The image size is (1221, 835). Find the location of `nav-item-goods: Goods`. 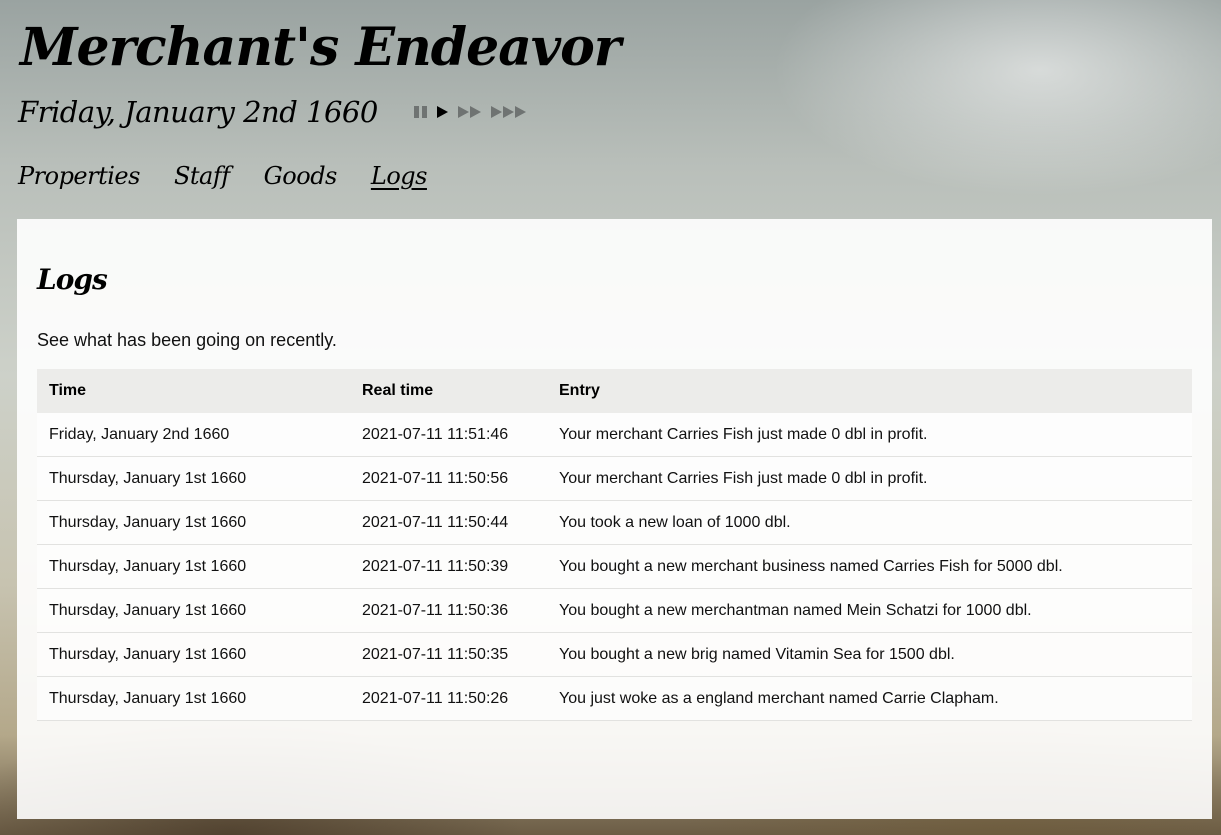

nav-item-goods: Goods is located at coordinates (301, 176).